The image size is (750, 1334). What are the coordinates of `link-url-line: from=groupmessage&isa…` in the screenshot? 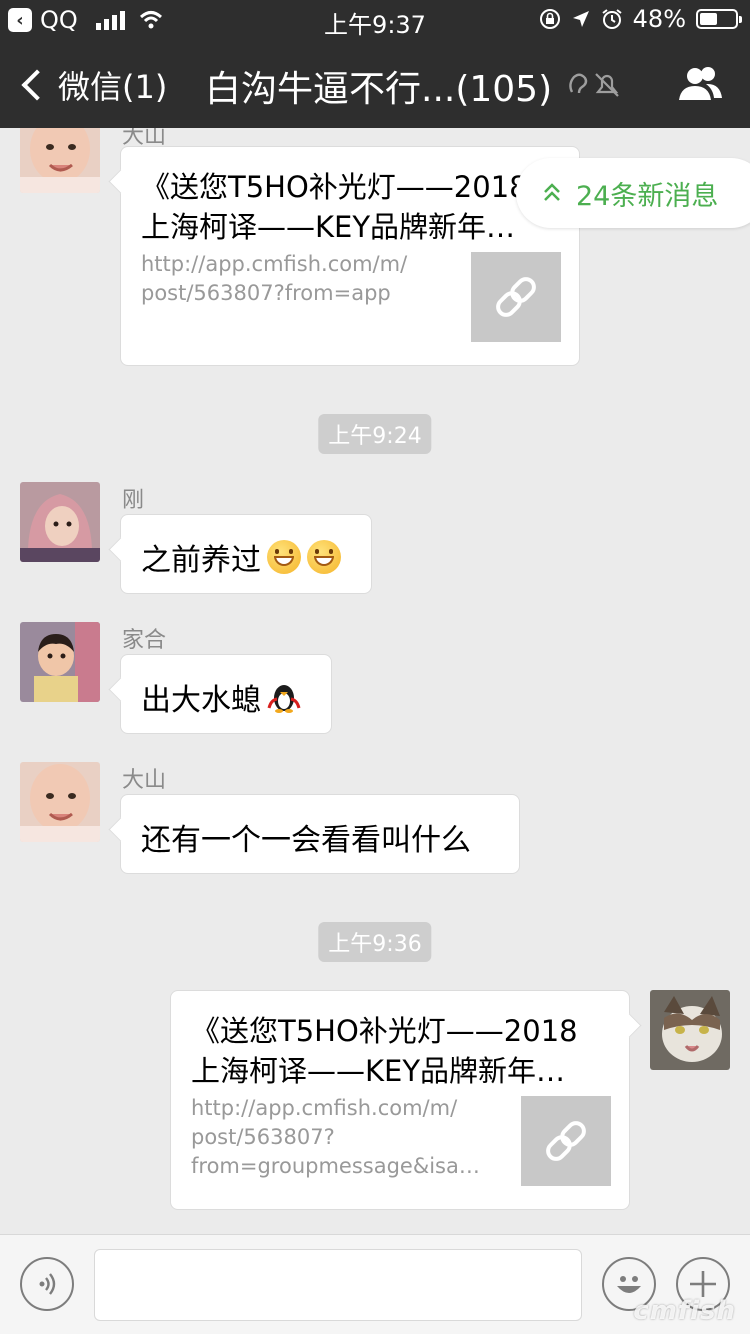 It's located at (335, 1166).